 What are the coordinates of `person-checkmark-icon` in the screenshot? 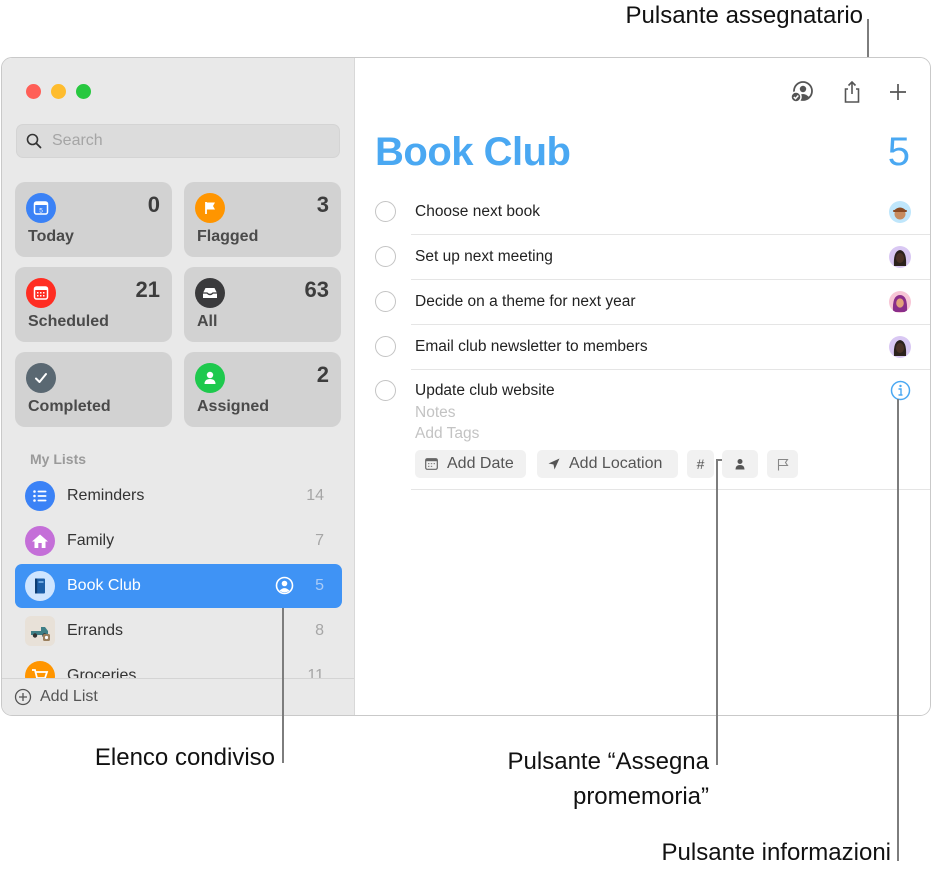 It's located at (801, 92).